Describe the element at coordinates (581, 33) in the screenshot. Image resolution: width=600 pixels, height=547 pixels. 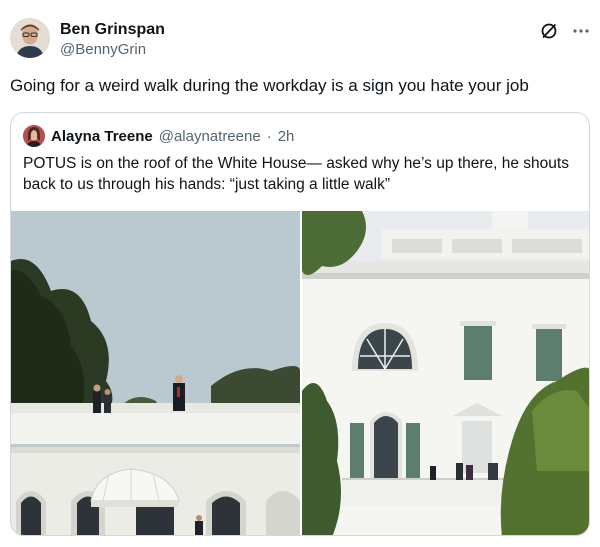
I see `more-icon` at that location.